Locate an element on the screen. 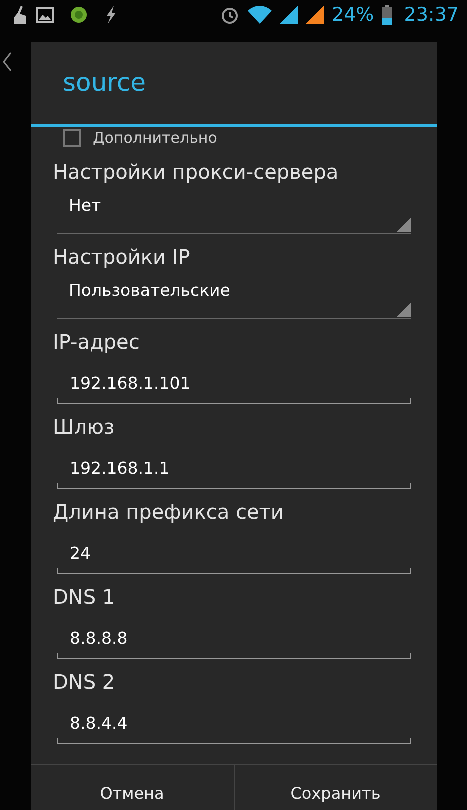  image-icon is located at coordinates (45, 15).